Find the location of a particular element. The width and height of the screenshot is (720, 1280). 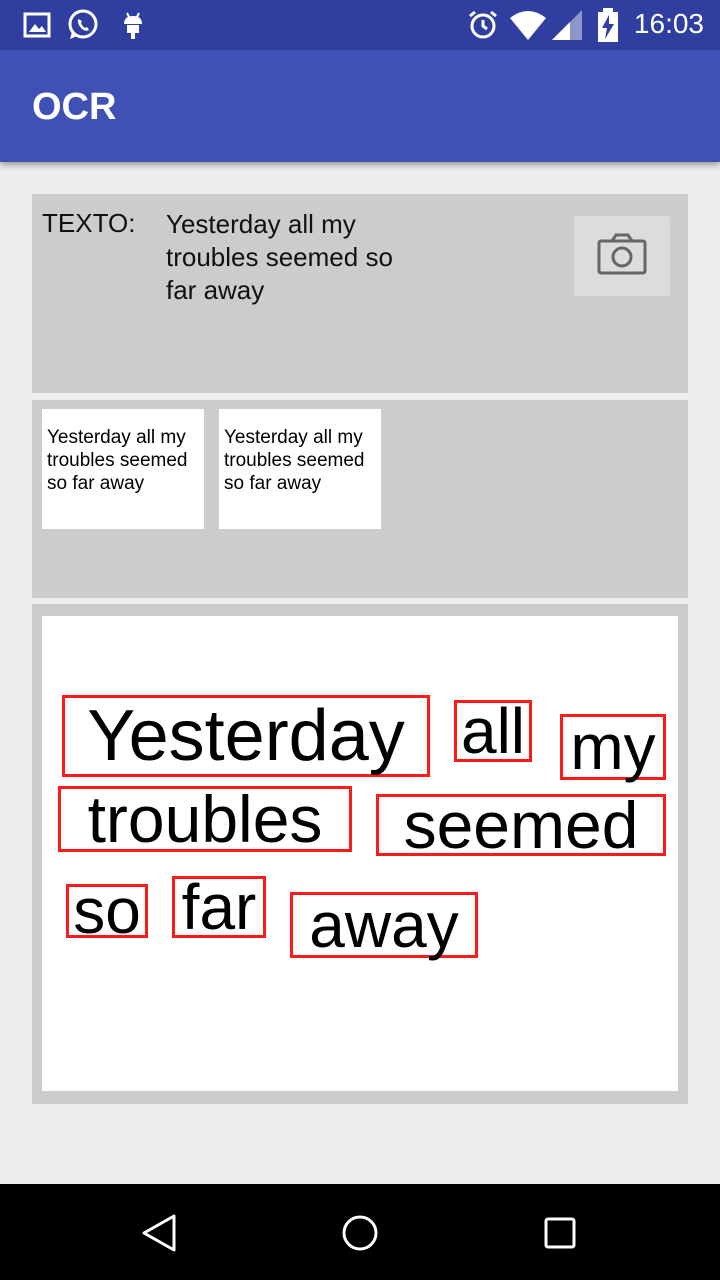

wifi-icon is located at coordinates (528, 25).